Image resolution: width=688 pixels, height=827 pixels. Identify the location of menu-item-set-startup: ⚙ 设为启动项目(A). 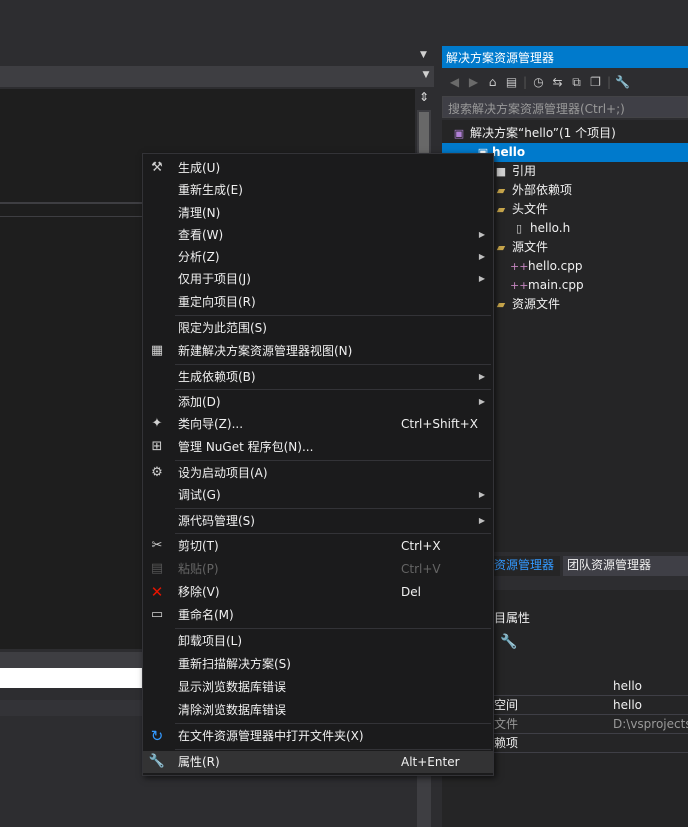
(318, 473).